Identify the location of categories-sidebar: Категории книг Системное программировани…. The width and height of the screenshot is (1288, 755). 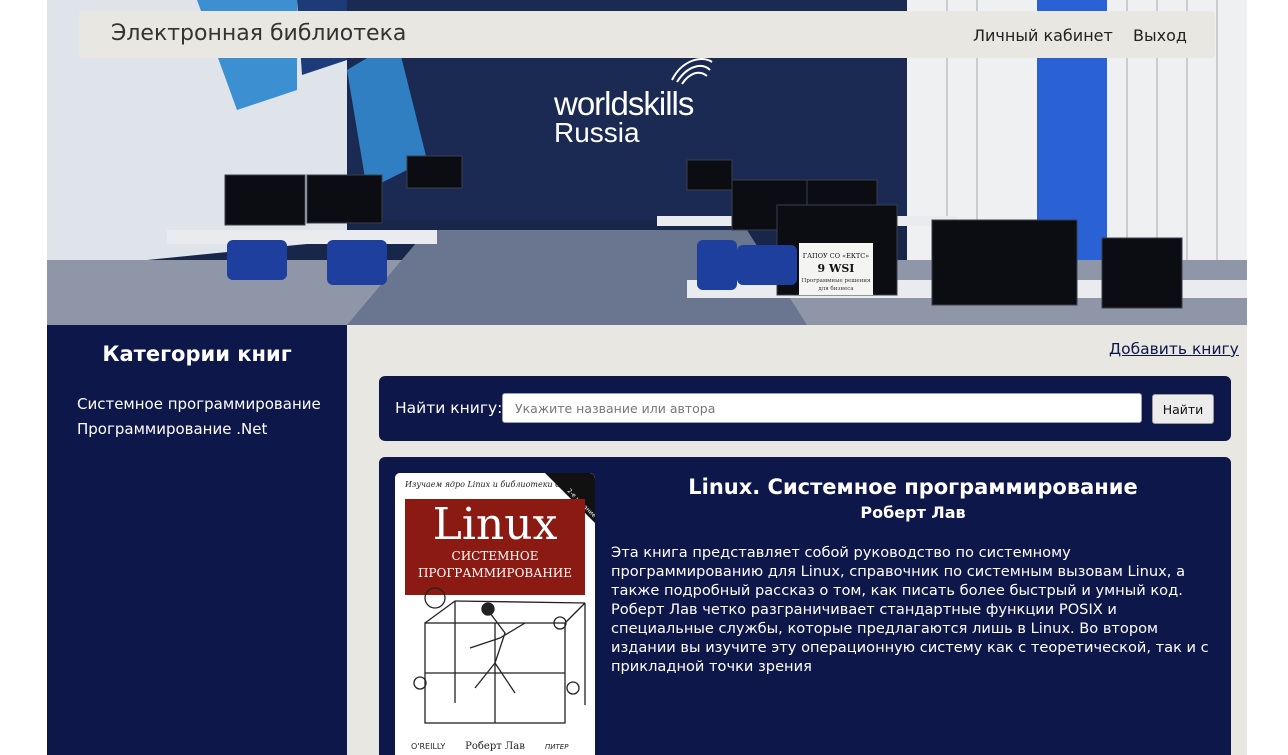
(197, 540).